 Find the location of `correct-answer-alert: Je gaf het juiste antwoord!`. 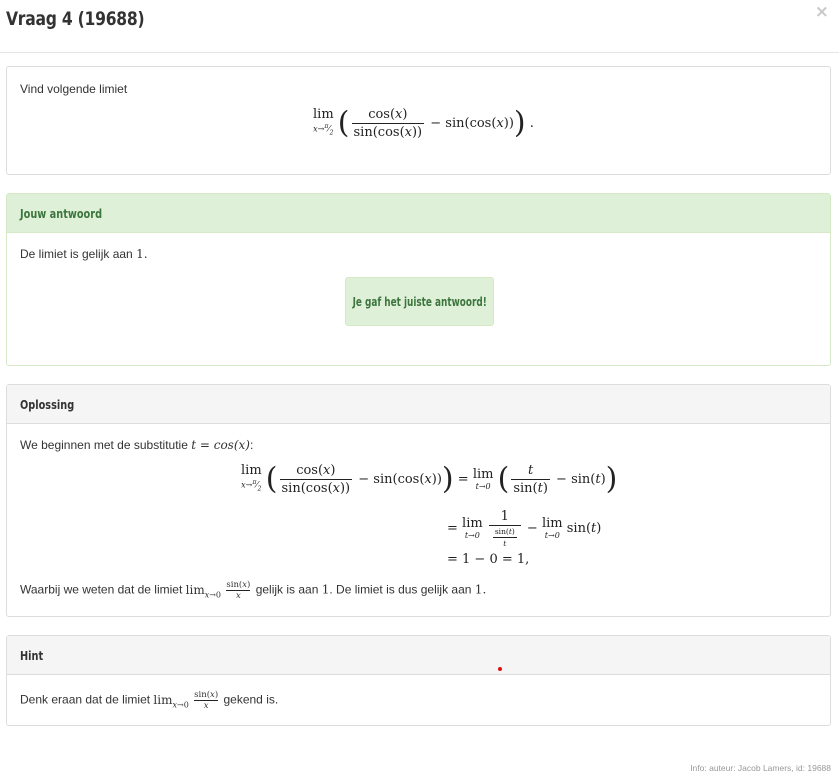

correct-answer-alert: Je gaf het juiste antwoord! is located at coordinates (419, 301).